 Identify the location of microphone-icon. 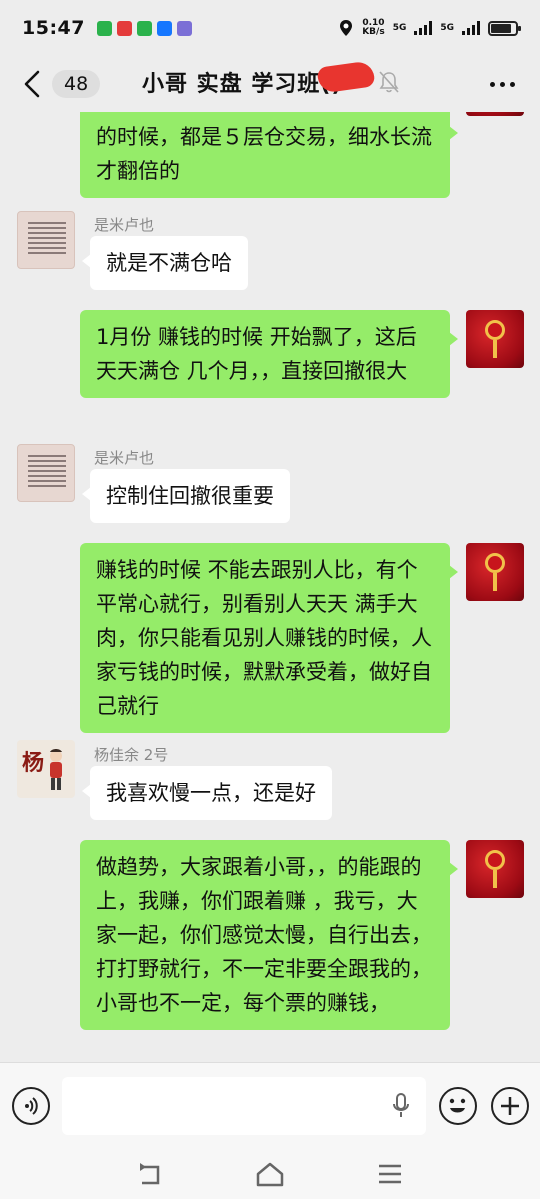
(401, 1106).